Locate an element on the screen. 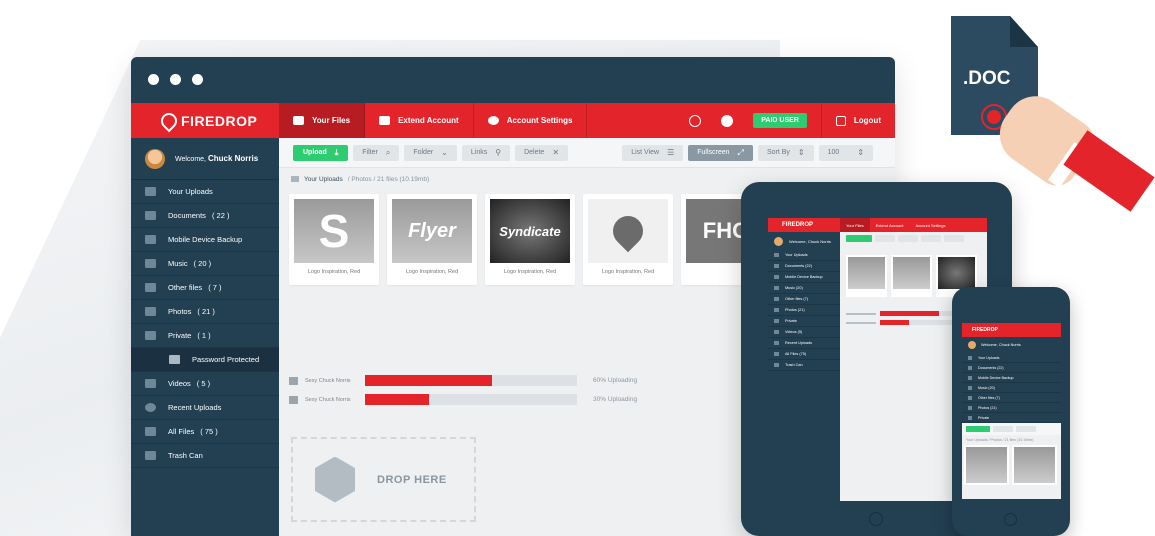 Image resolution: width=1155 pixels, height=536 pixels. sidebar-item-music: Music ( 20 ) is located at coordinates (205, 264).